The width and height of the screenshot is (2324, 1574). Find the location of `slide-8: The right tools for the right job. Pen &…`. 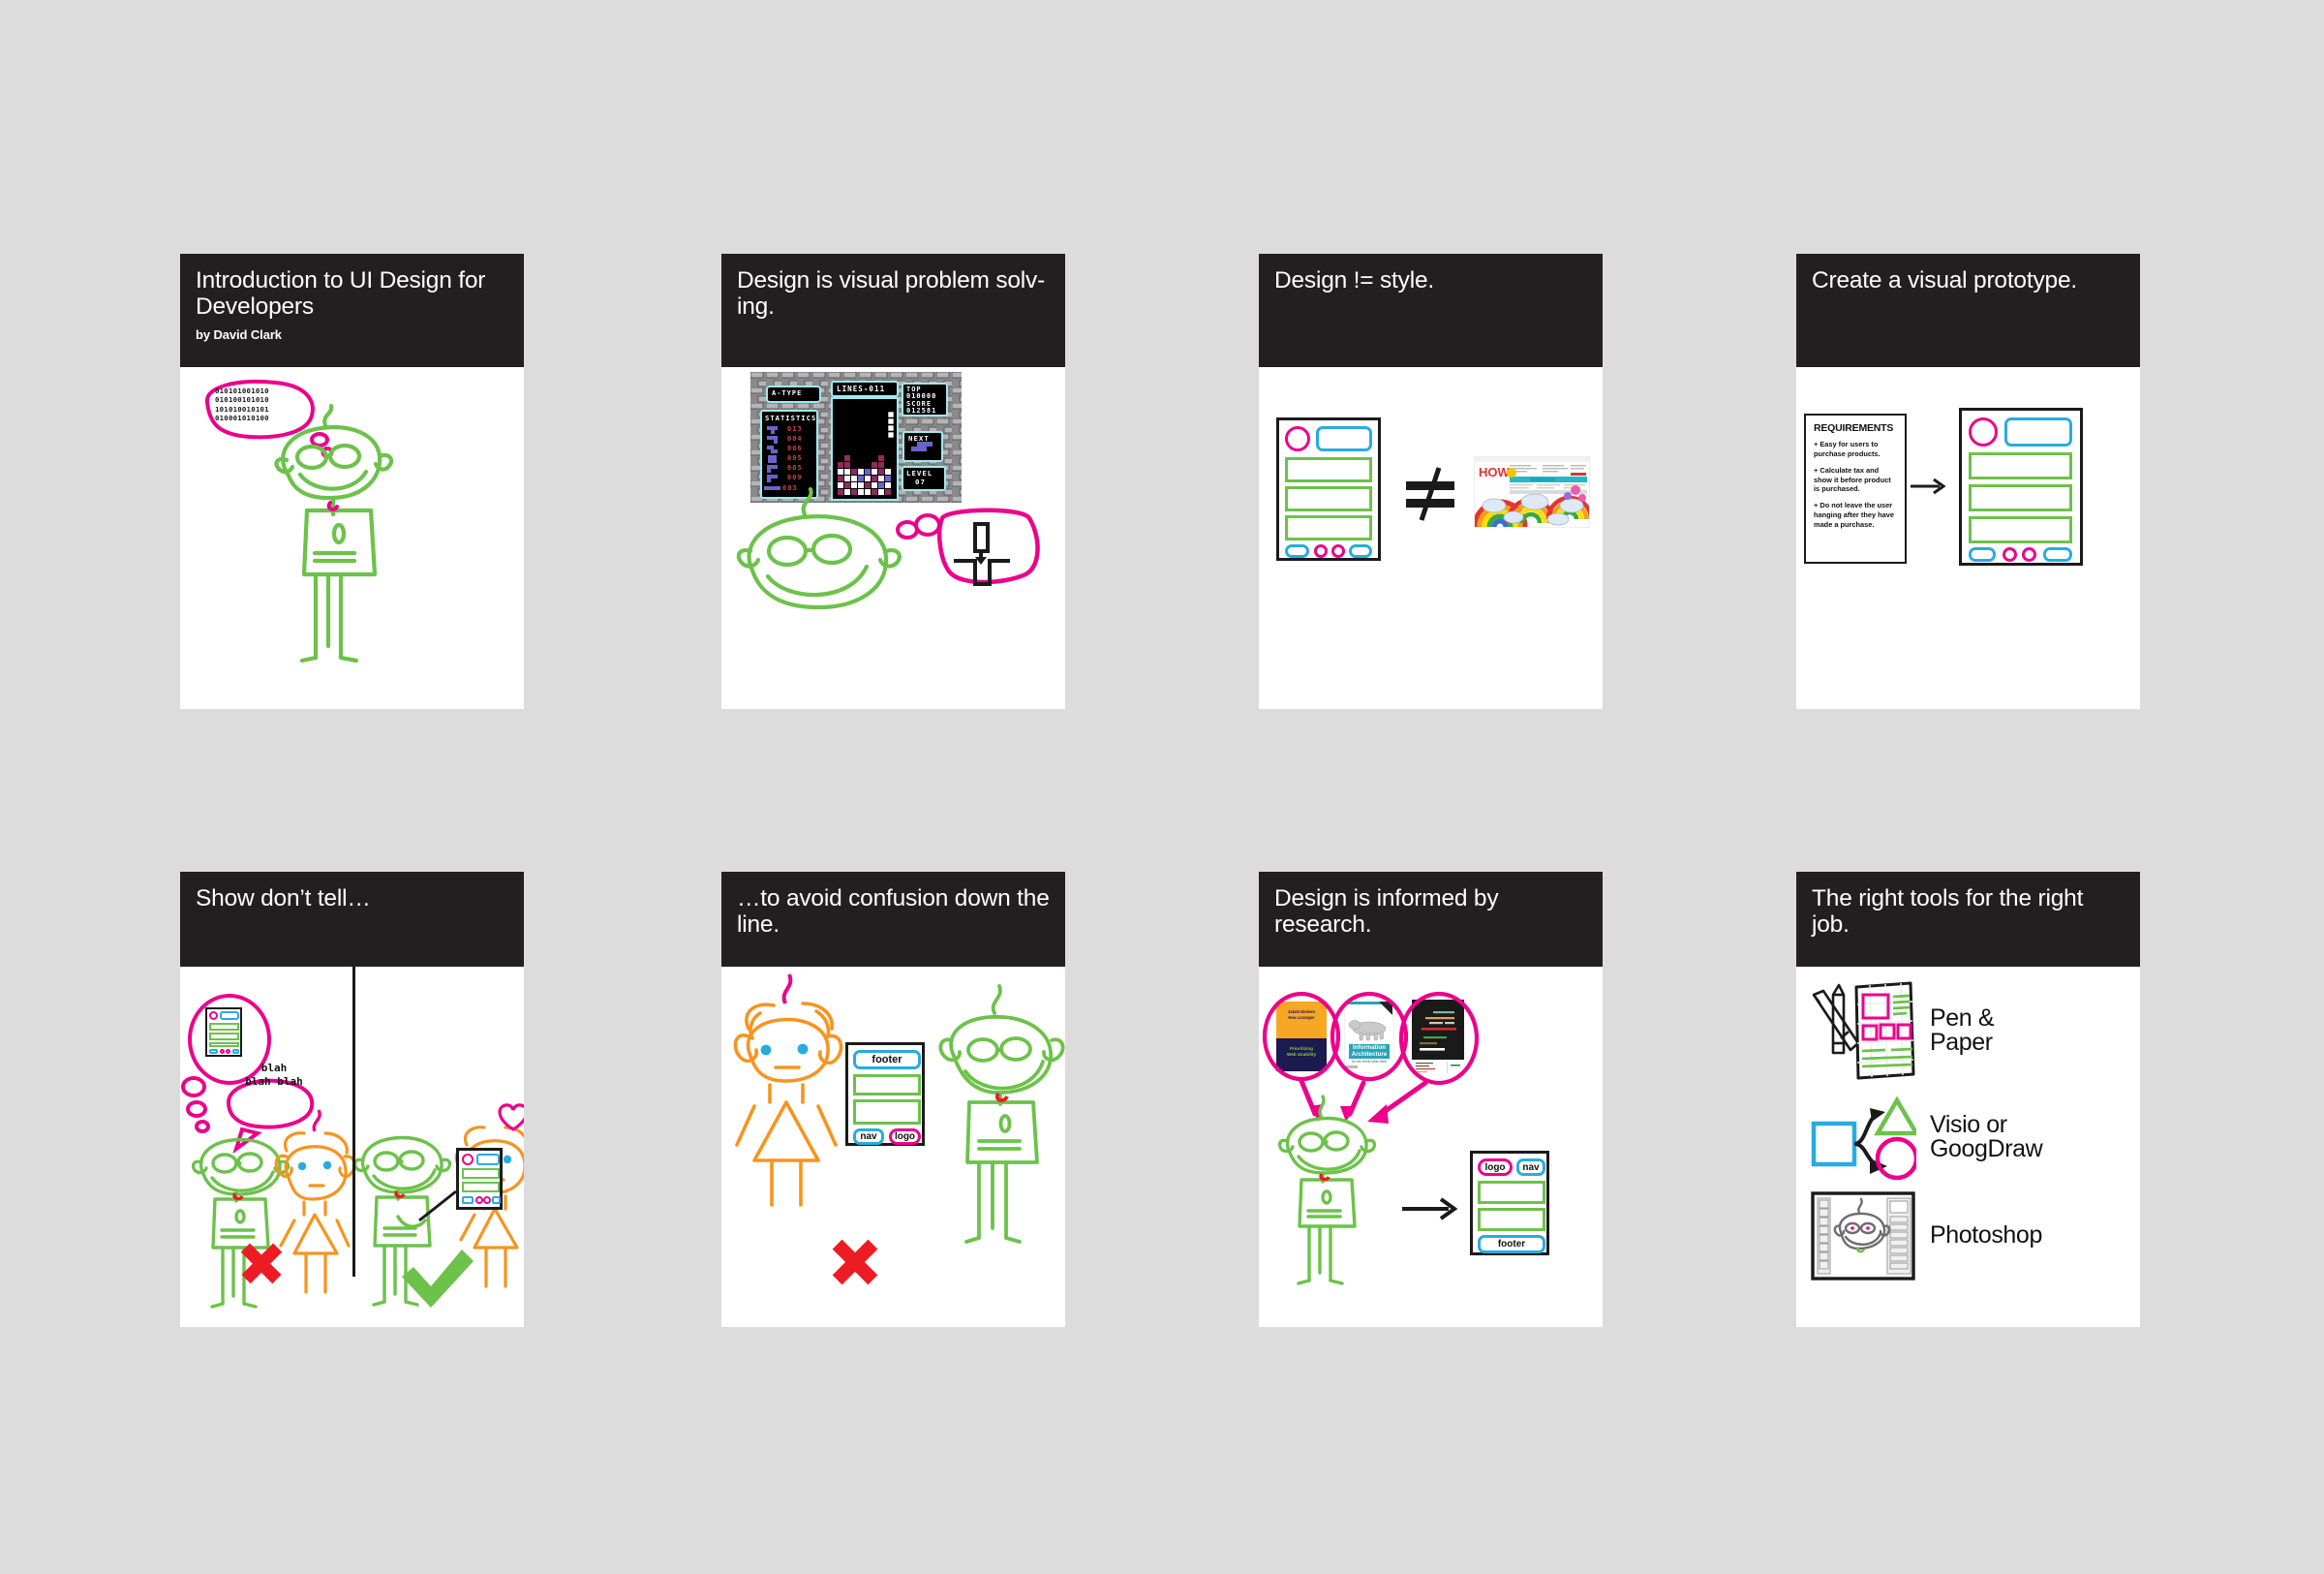

slide-8: The right tools for the right job. Pen &… is located at coordinates (1968, 1099).